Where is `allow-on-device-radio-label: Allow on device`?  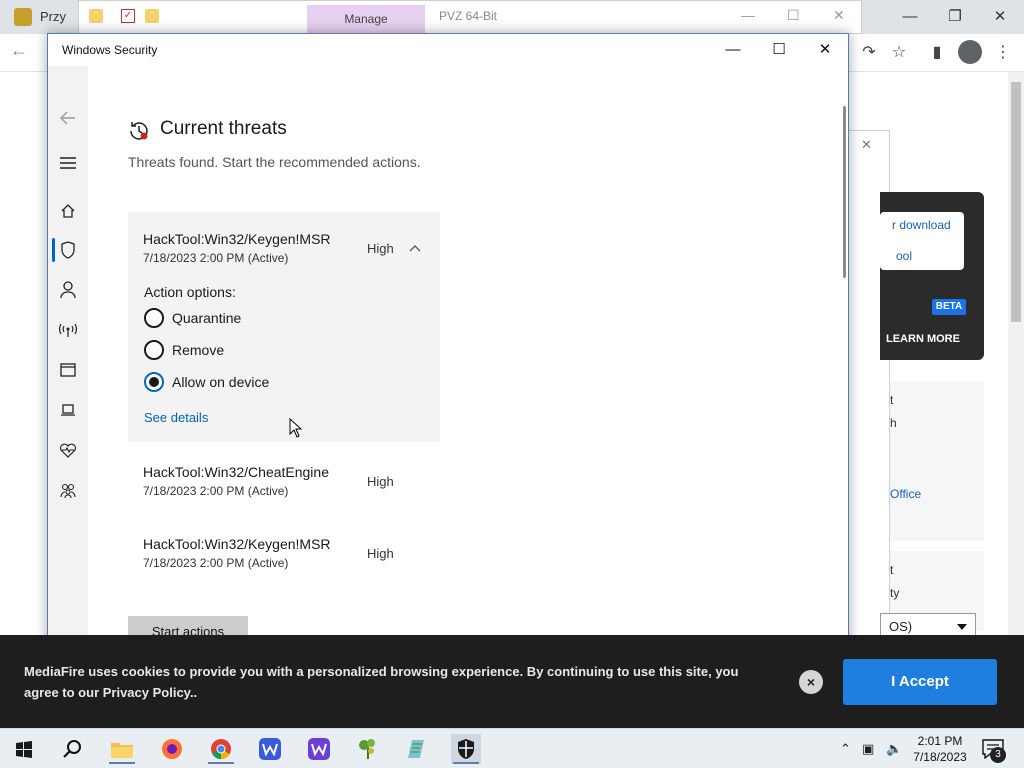
allow-on-device-radio-label: Allow on device is located at coordinates (220, 382).